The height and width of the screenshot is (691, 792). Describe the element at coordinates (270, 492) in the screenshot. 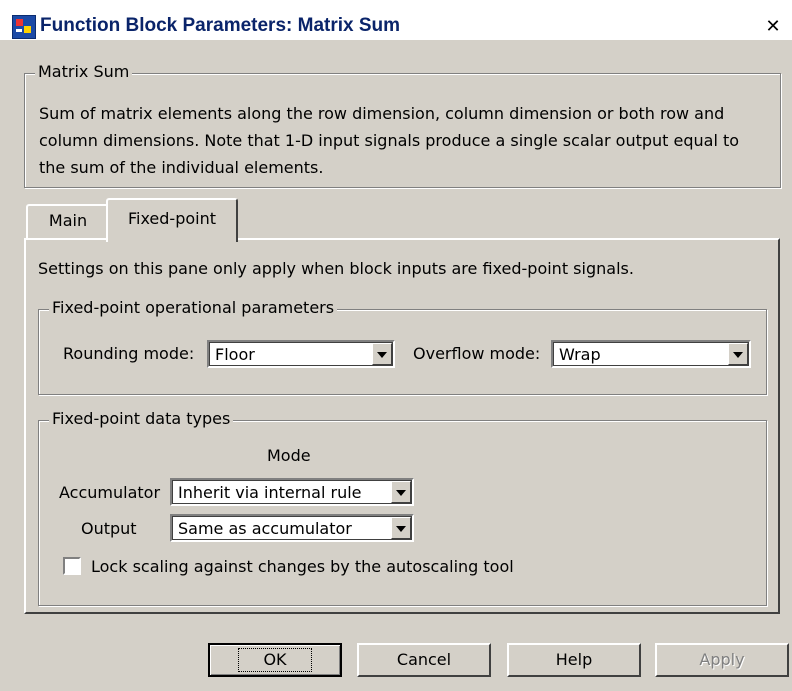

I see `accumulator-mode-value: Inherit via internal rule` at that location.